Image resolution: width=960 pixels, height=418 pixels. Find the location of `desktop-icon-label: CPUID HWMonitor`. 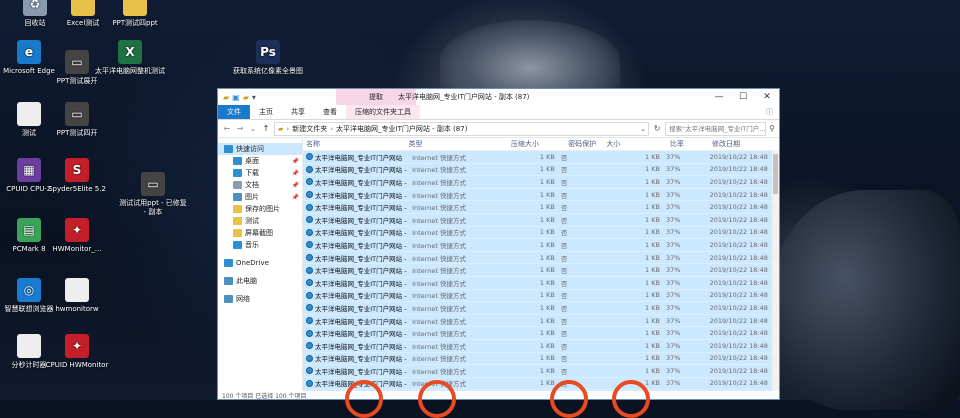

desktop-icon-label: CPUID HWMonitor is located at coordinates (77, 365).